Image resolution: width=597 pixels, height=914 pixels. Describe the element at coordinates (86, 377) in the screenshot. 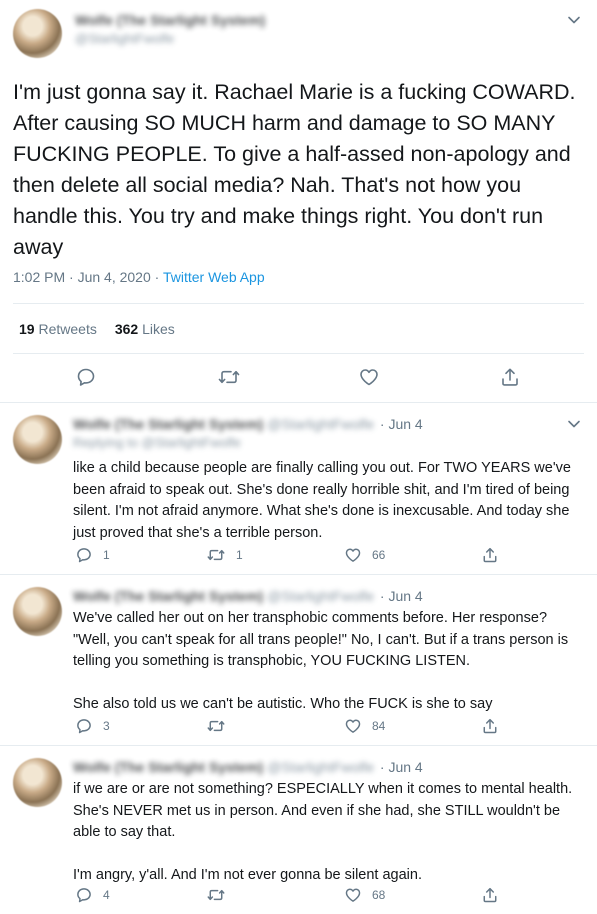

I see `reply-icon` at that location.